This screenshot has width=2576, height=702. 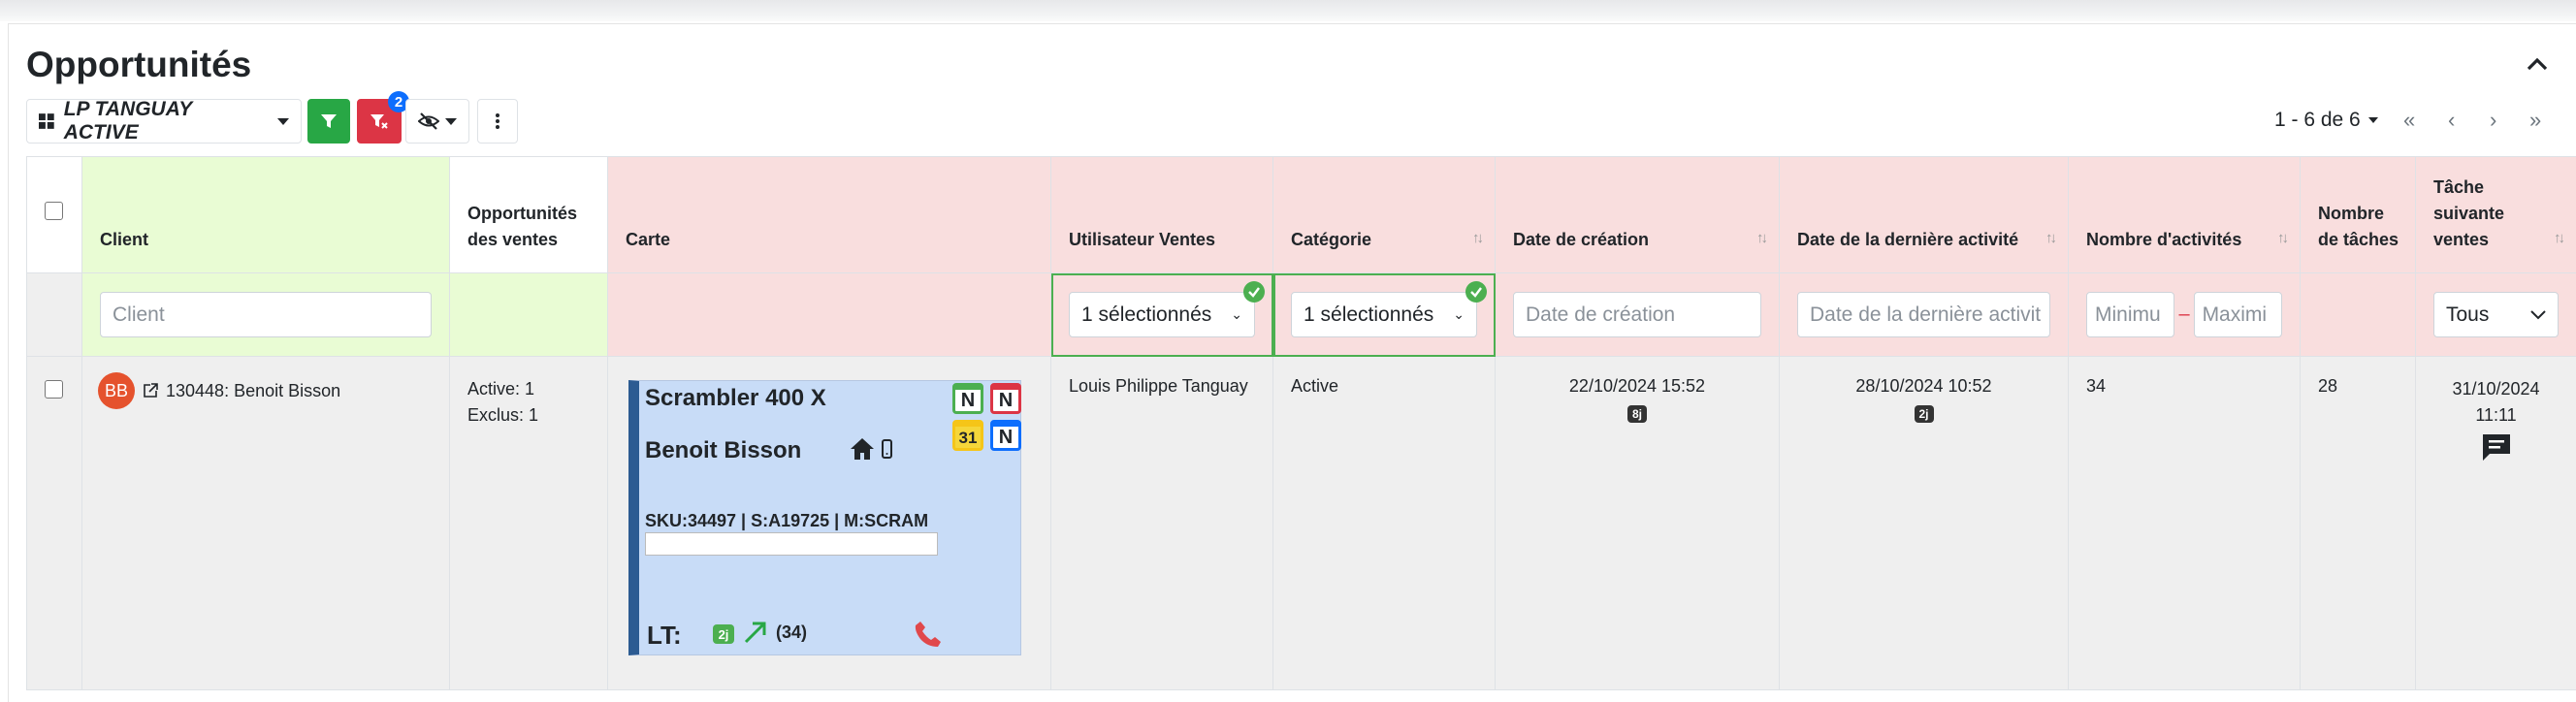 I want to click on phone-icon, so click(x=928, y=634).